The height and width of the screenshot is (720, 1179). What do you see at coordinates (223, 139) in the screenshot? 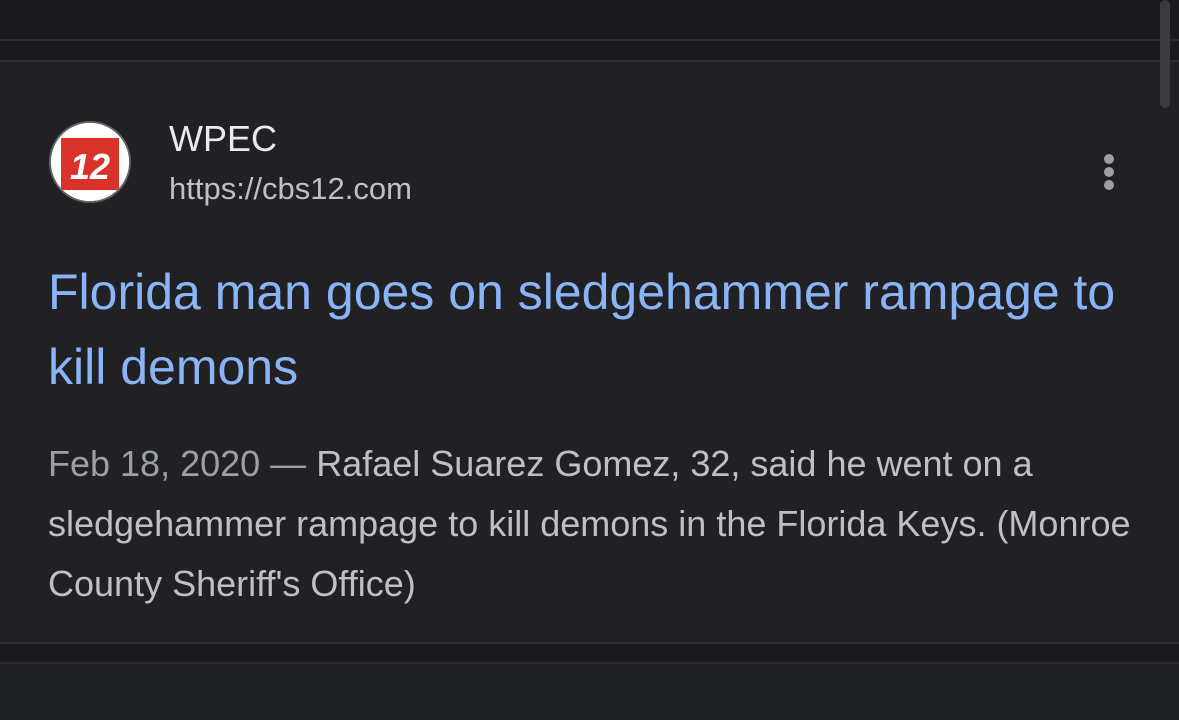
I see `site-name: WPEC` at bounding box center [223, 139].